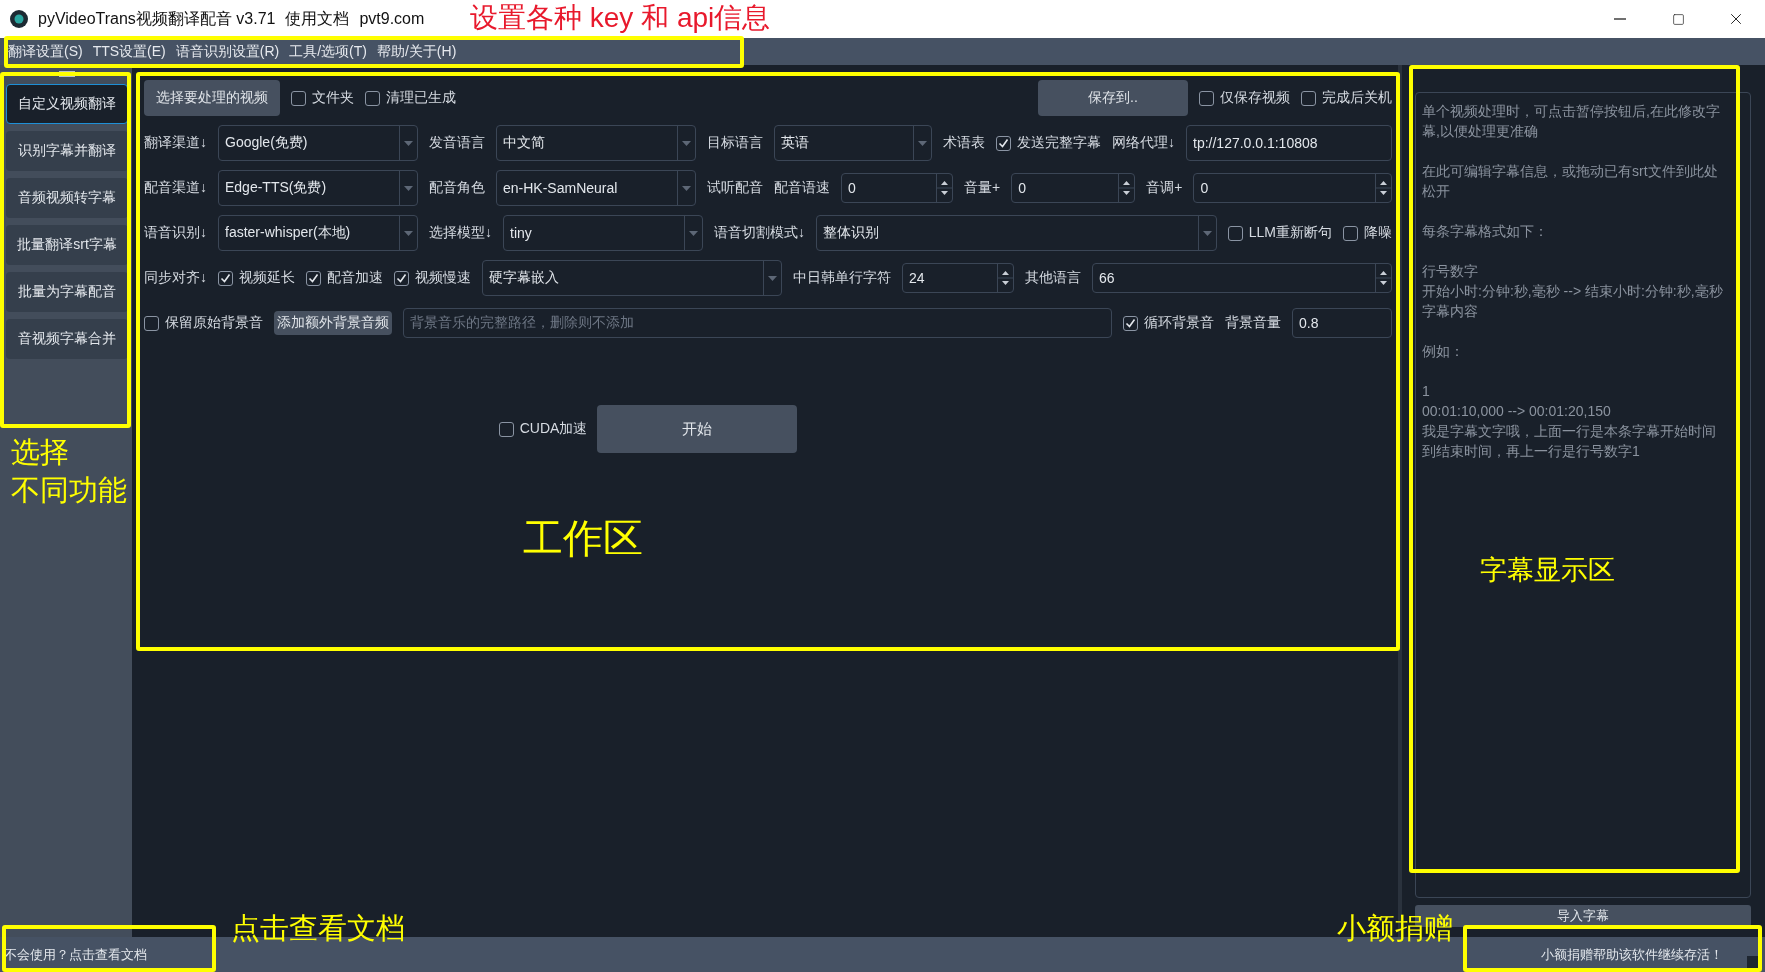  What do you see at coordinates (67, 74) in the screenshot?
I see `drag-handle-icon` at bounding box center [67, 74].